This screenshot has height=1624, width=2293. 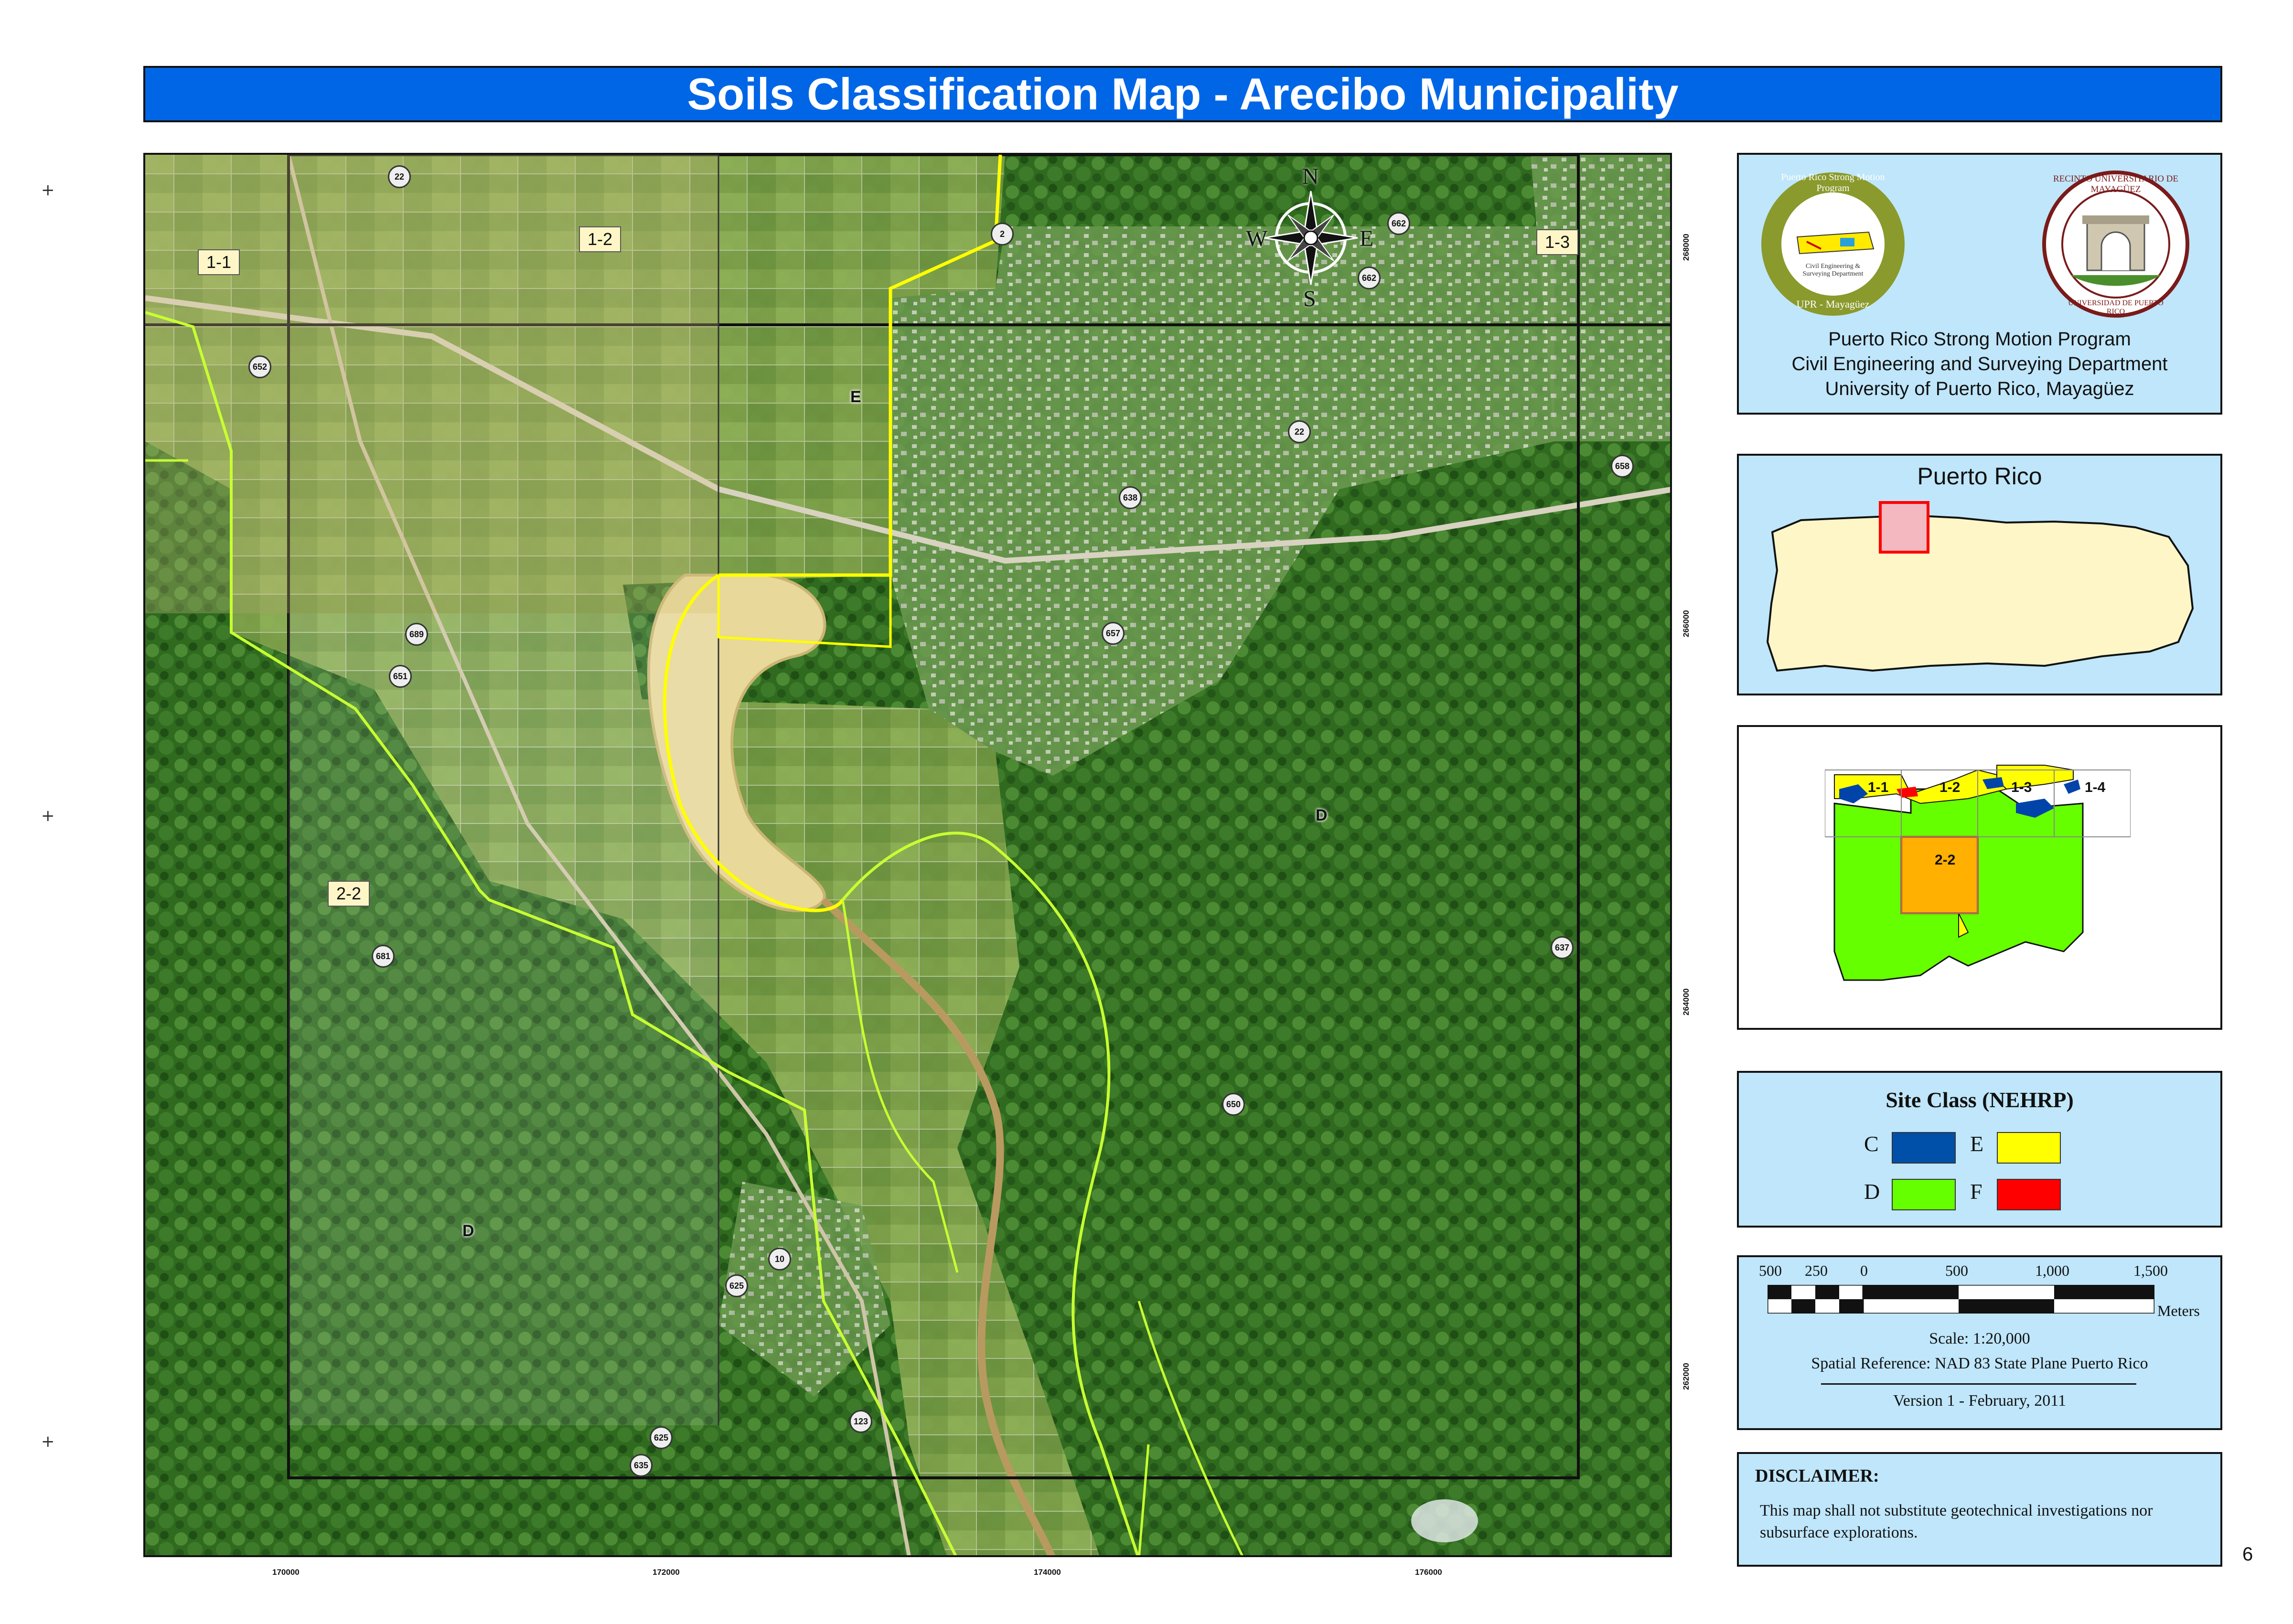 I want to click on legend-swatch-c, so click(x=1924, y=1148).